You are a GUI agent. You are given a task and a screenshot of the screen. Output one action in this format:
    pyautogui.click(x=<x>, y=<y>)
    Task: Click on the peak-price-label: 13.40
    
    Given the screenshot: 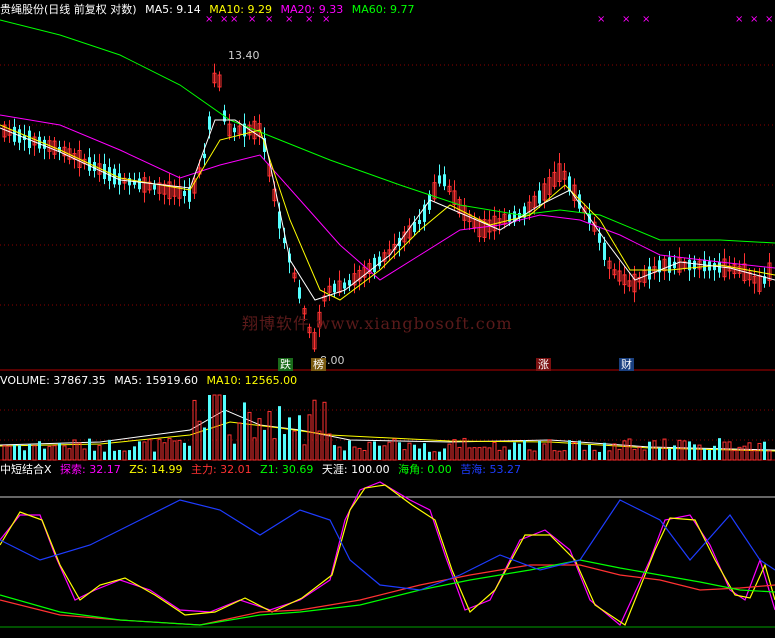 What is the action you would take?
    pyautogui.click(x=244, y=55)
    